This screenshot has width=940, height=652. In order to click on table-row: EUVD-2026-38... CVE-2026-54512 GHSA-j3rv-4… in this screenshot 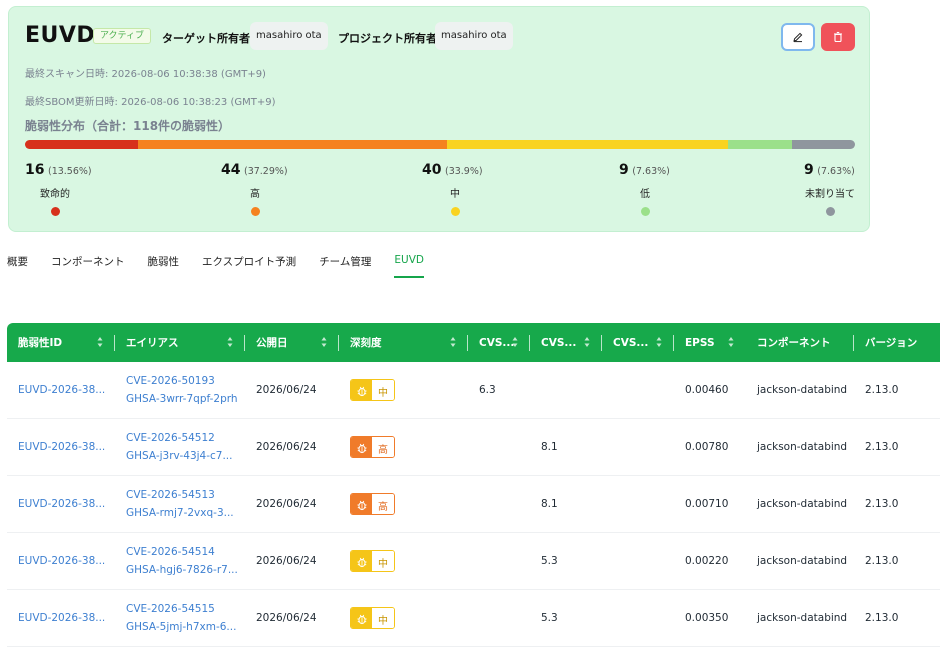, I will do `click(473, 447)`.